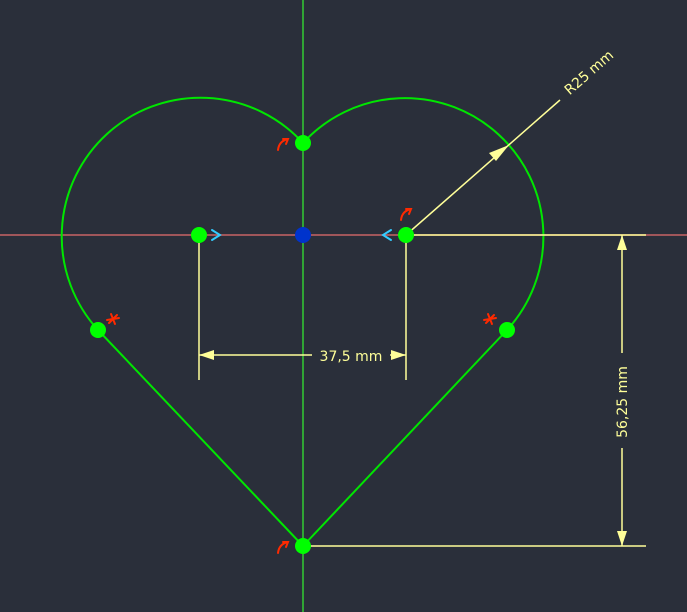 The width and height of the screenshot is (687, 612). What do you see at coordinates (303, 143) in the screenshot?
I see `top-cusp-point` at bounding box center [303, 143].